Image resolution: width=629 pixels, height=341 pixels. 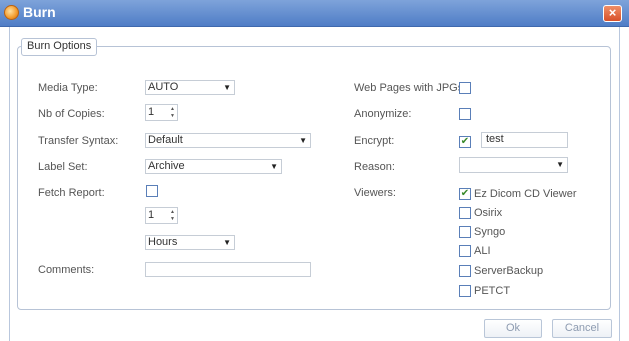 I want to click on viewer-serverbackup-checkbox, so click(x=465, y=271).